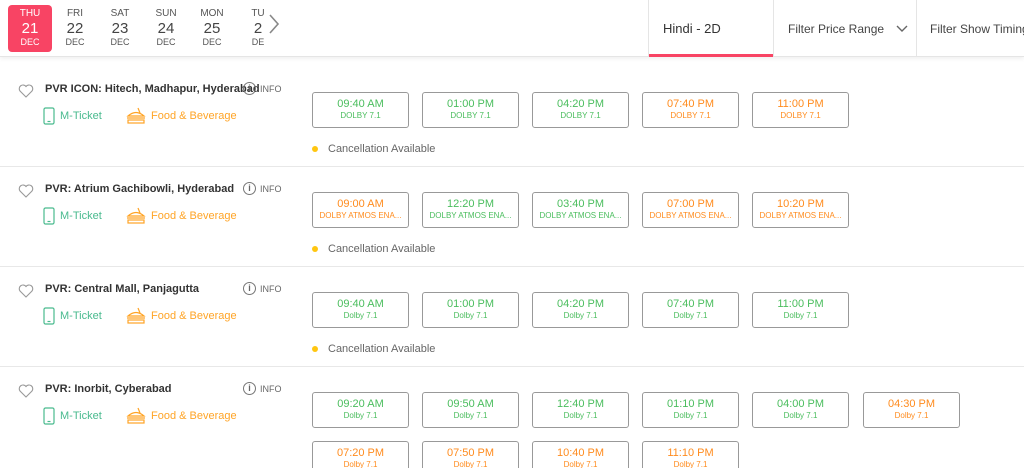  I want to click on showtime-button: 09:40 AM Dolby 7.1, so click(360, 310).